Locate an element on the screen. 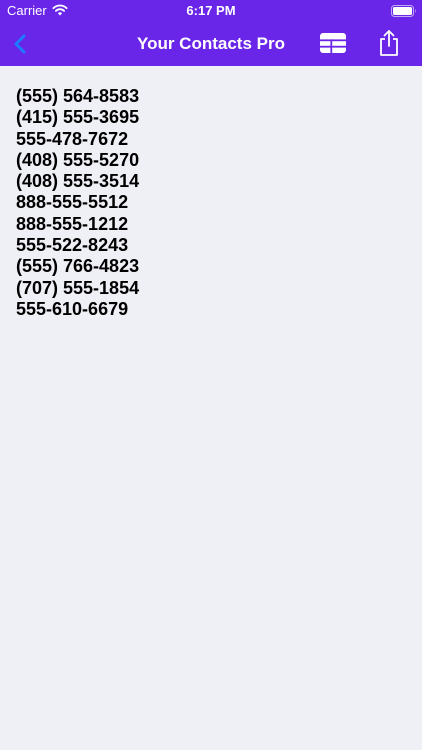 The image size is (422, 750). back-button is located at coordinates (20, 44).